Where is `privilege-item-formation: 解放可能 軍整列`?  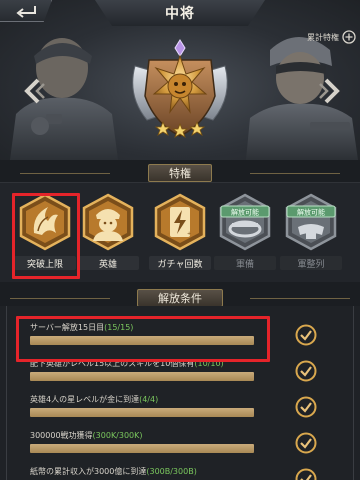 privilege-item-formation: 解放可能 軍整列 is located at coordinates (311, 237).